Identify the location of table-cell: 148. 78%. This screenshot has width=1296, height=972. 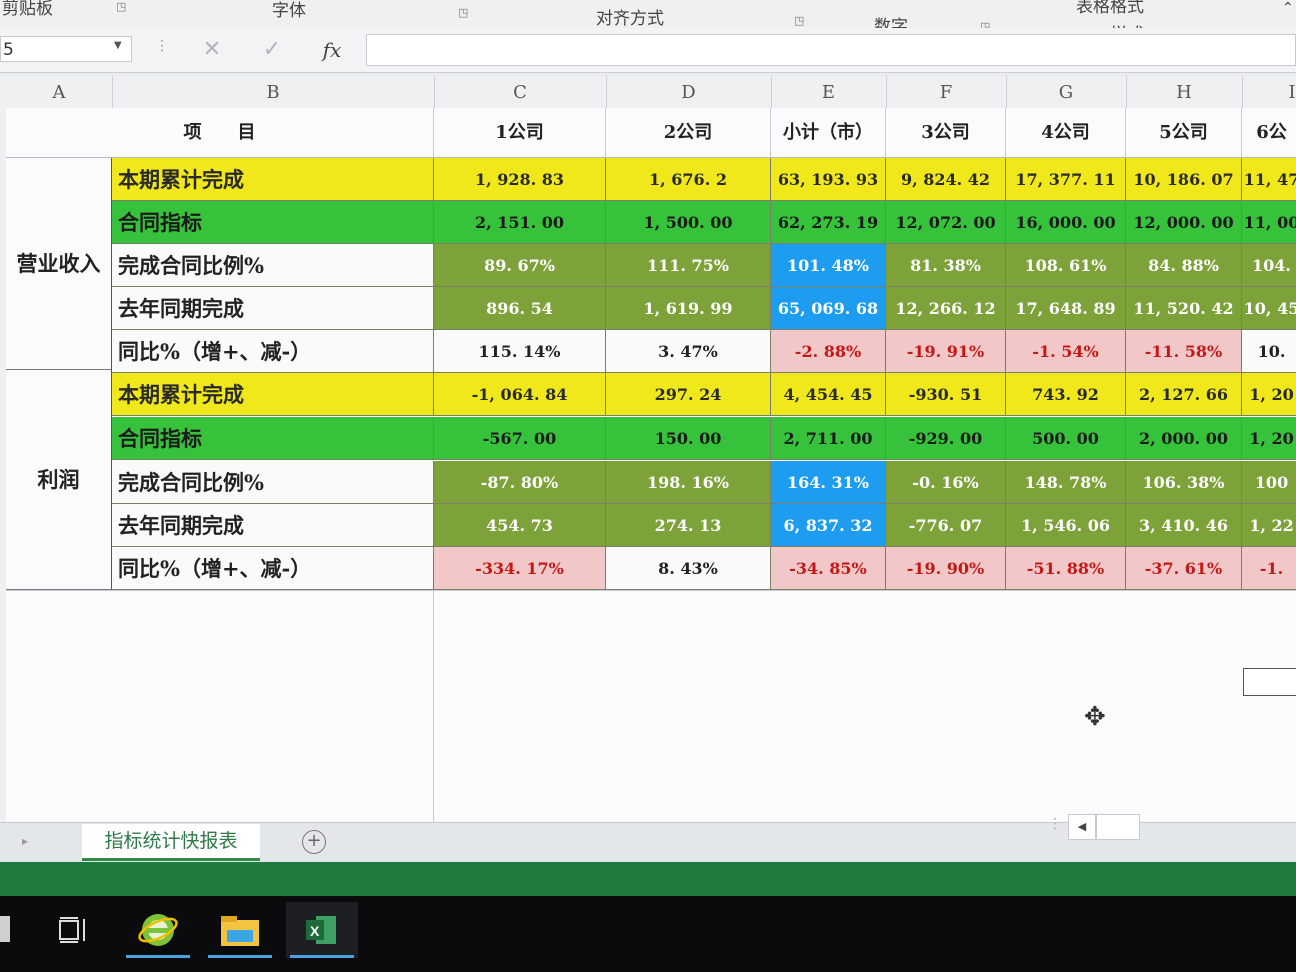
(1066, 482).